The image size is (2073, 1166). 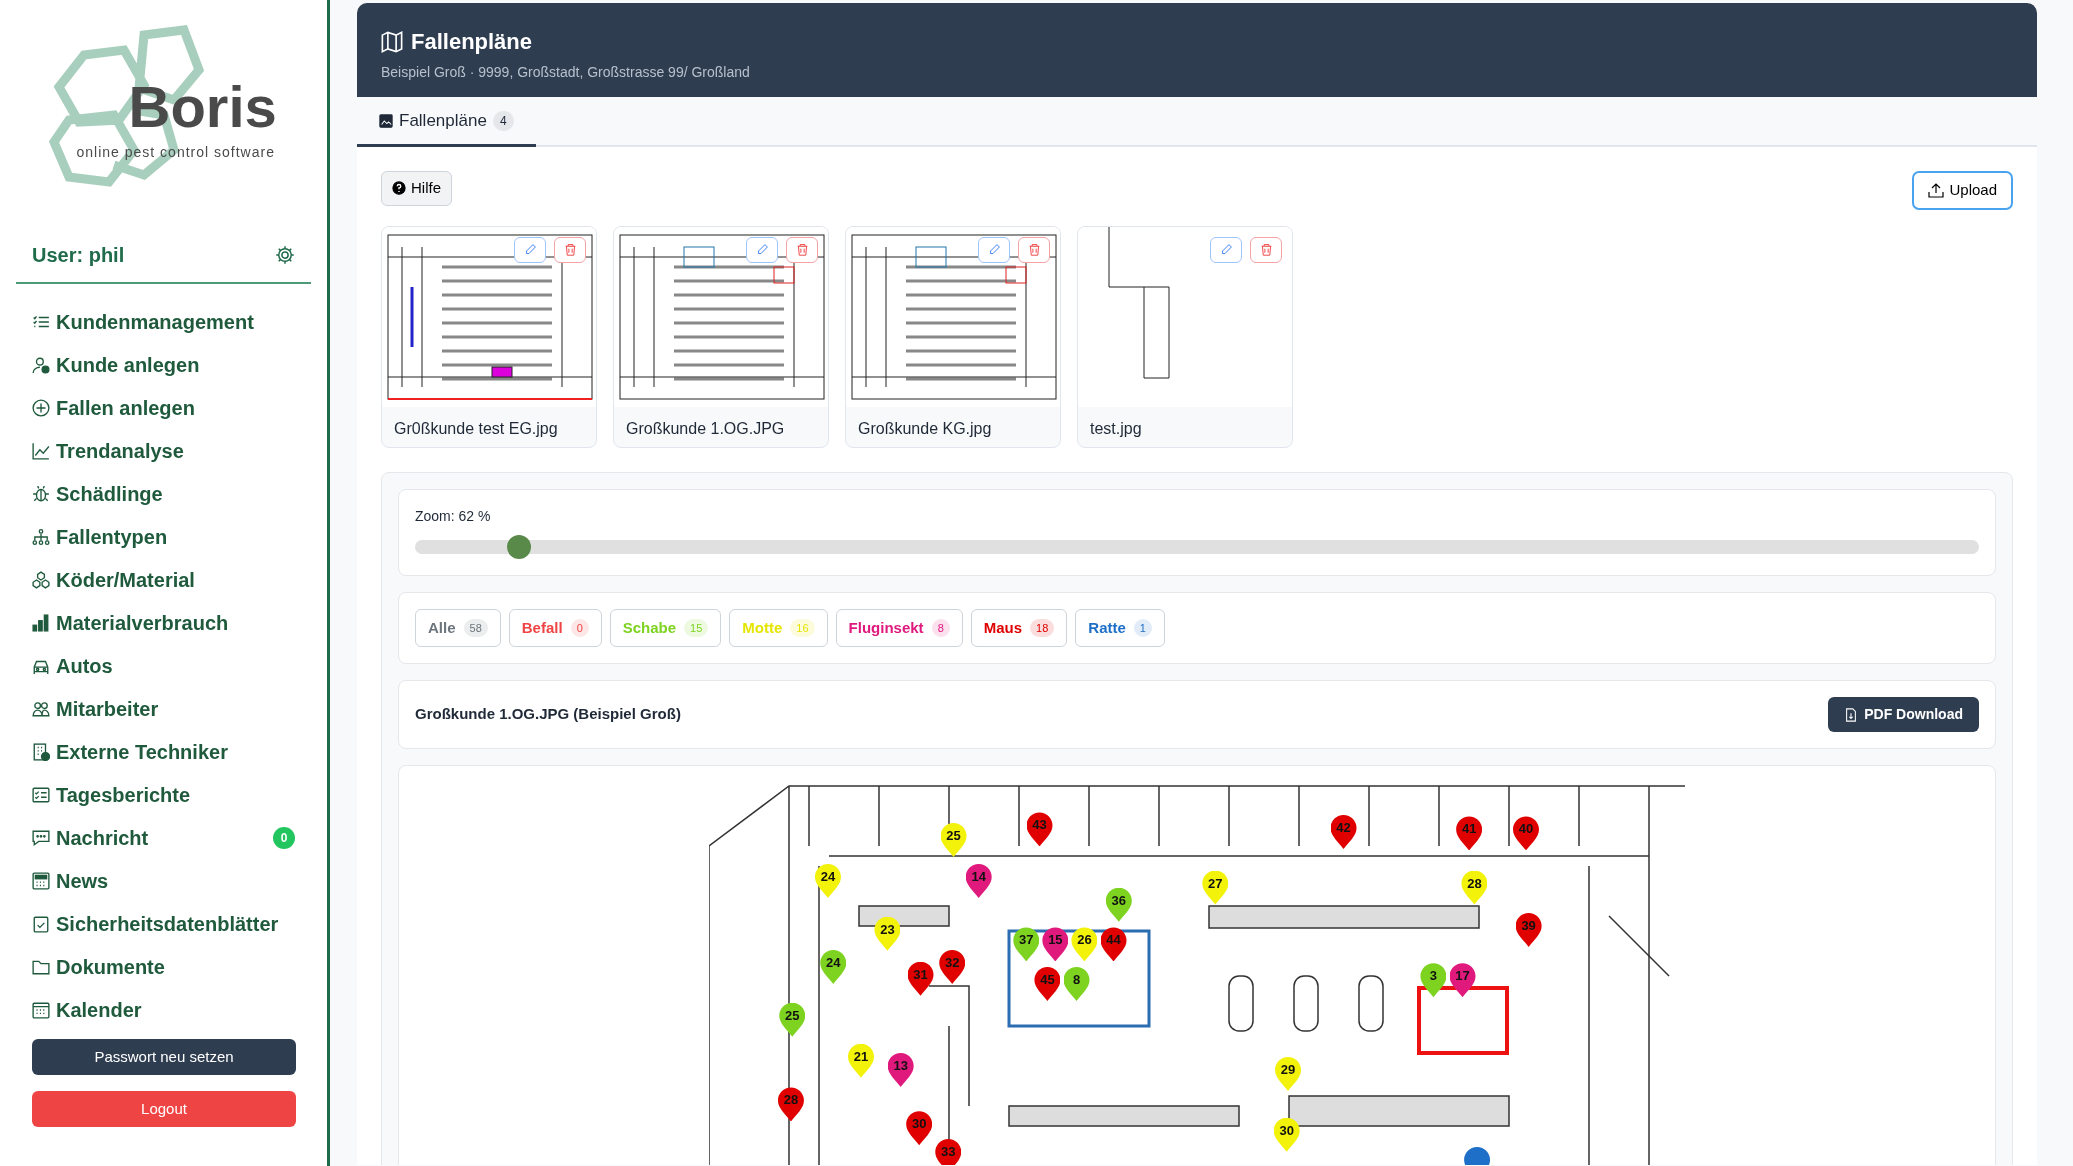 I want to click on map-pin: 23, so click(x=887, y=933).